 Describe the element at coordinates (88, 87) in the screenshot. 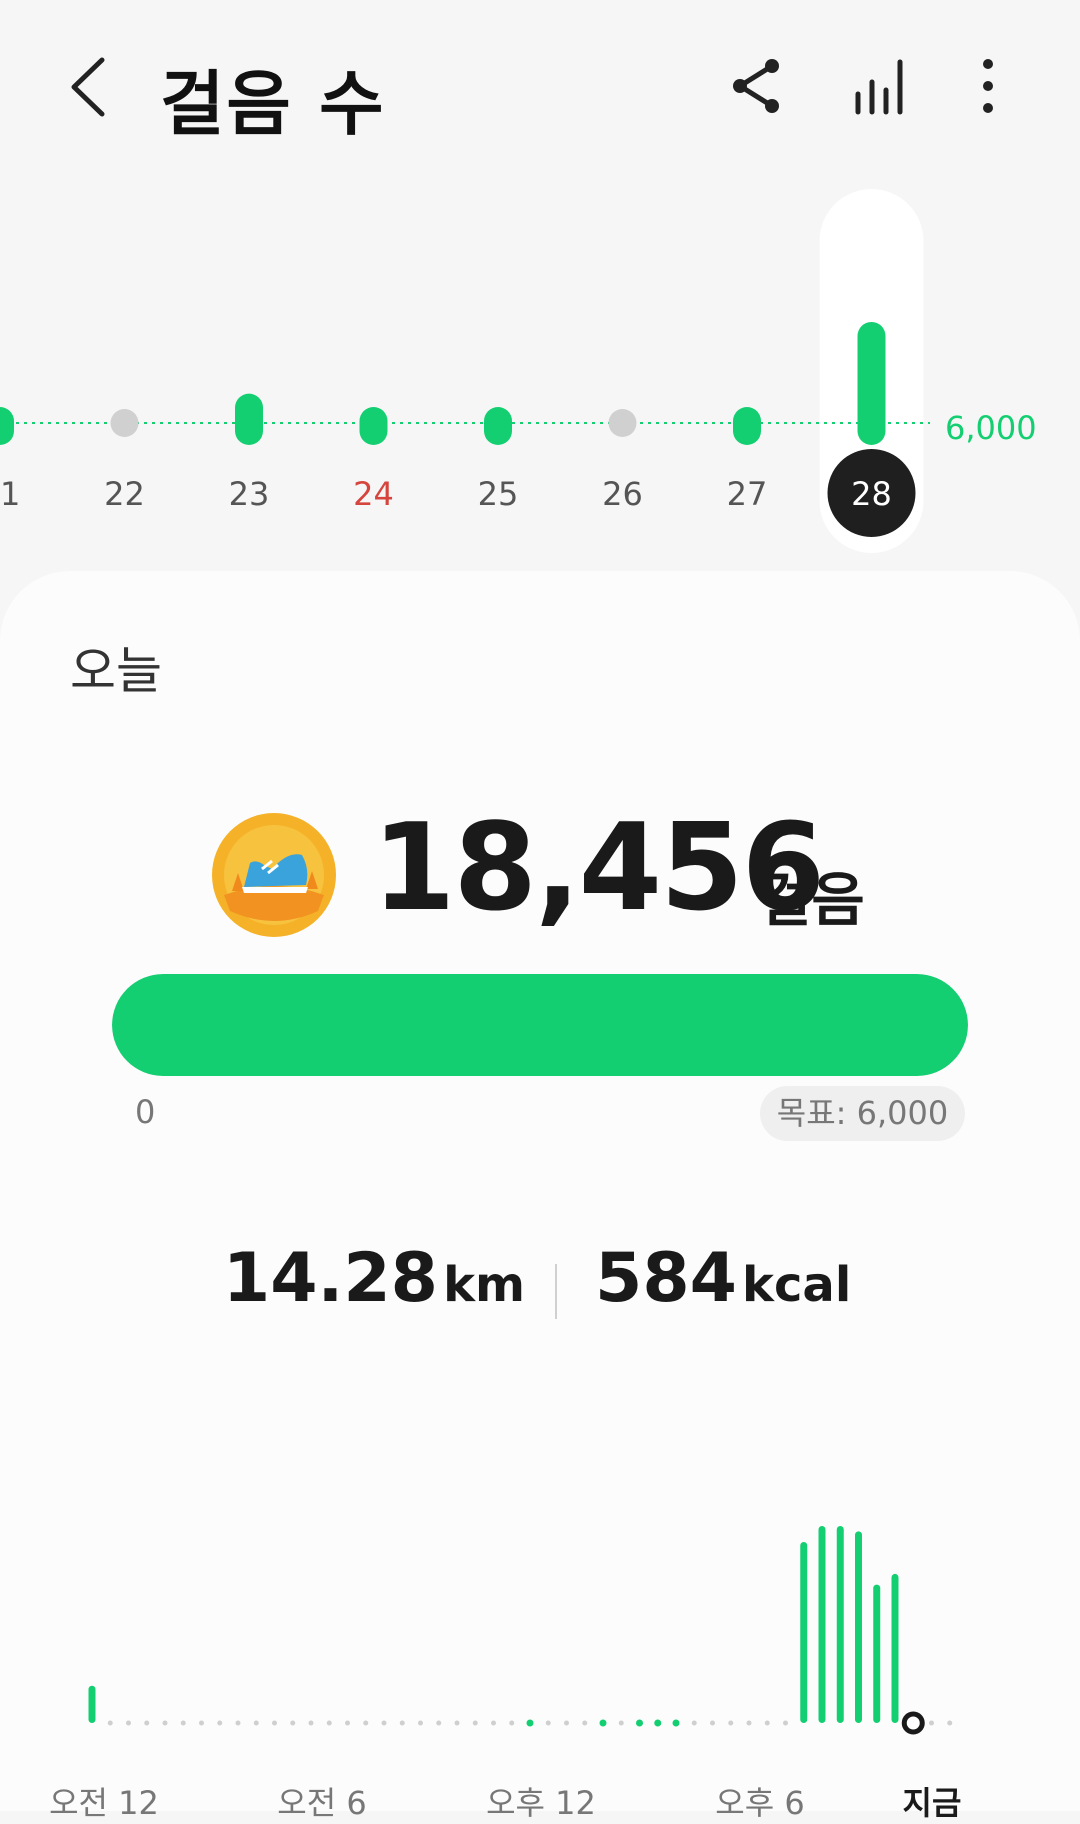

I see `back-arrow-icon` at that location.